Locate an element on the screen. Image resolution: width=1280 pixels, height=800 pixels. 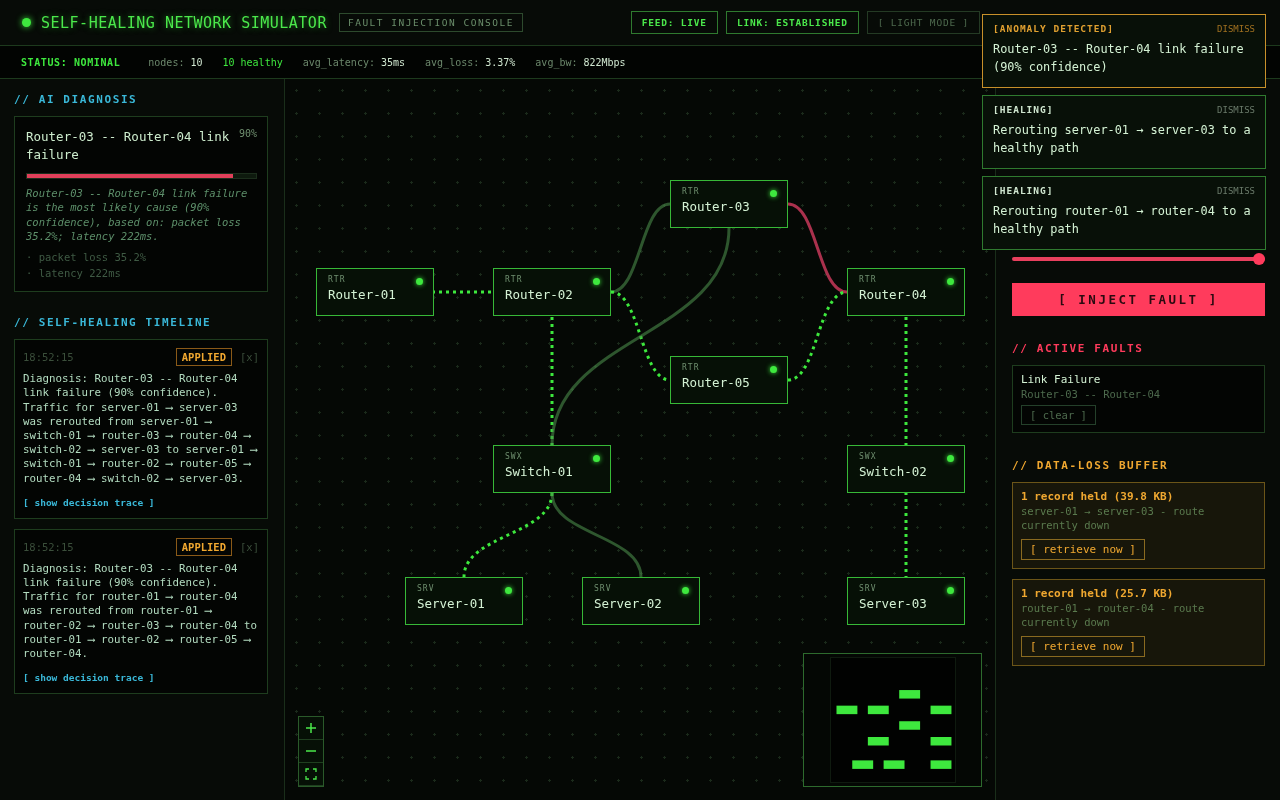
node-name: Server-03 is located at coordinates (893, 603).